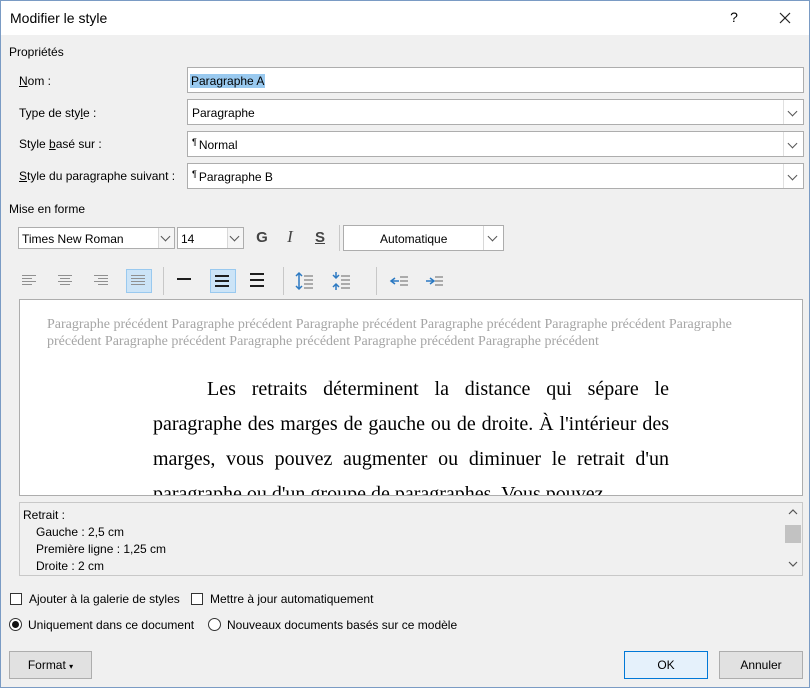 This screenshot has height=688, width=810. I want to click on description-line: Retrait :, so click(44, 515).